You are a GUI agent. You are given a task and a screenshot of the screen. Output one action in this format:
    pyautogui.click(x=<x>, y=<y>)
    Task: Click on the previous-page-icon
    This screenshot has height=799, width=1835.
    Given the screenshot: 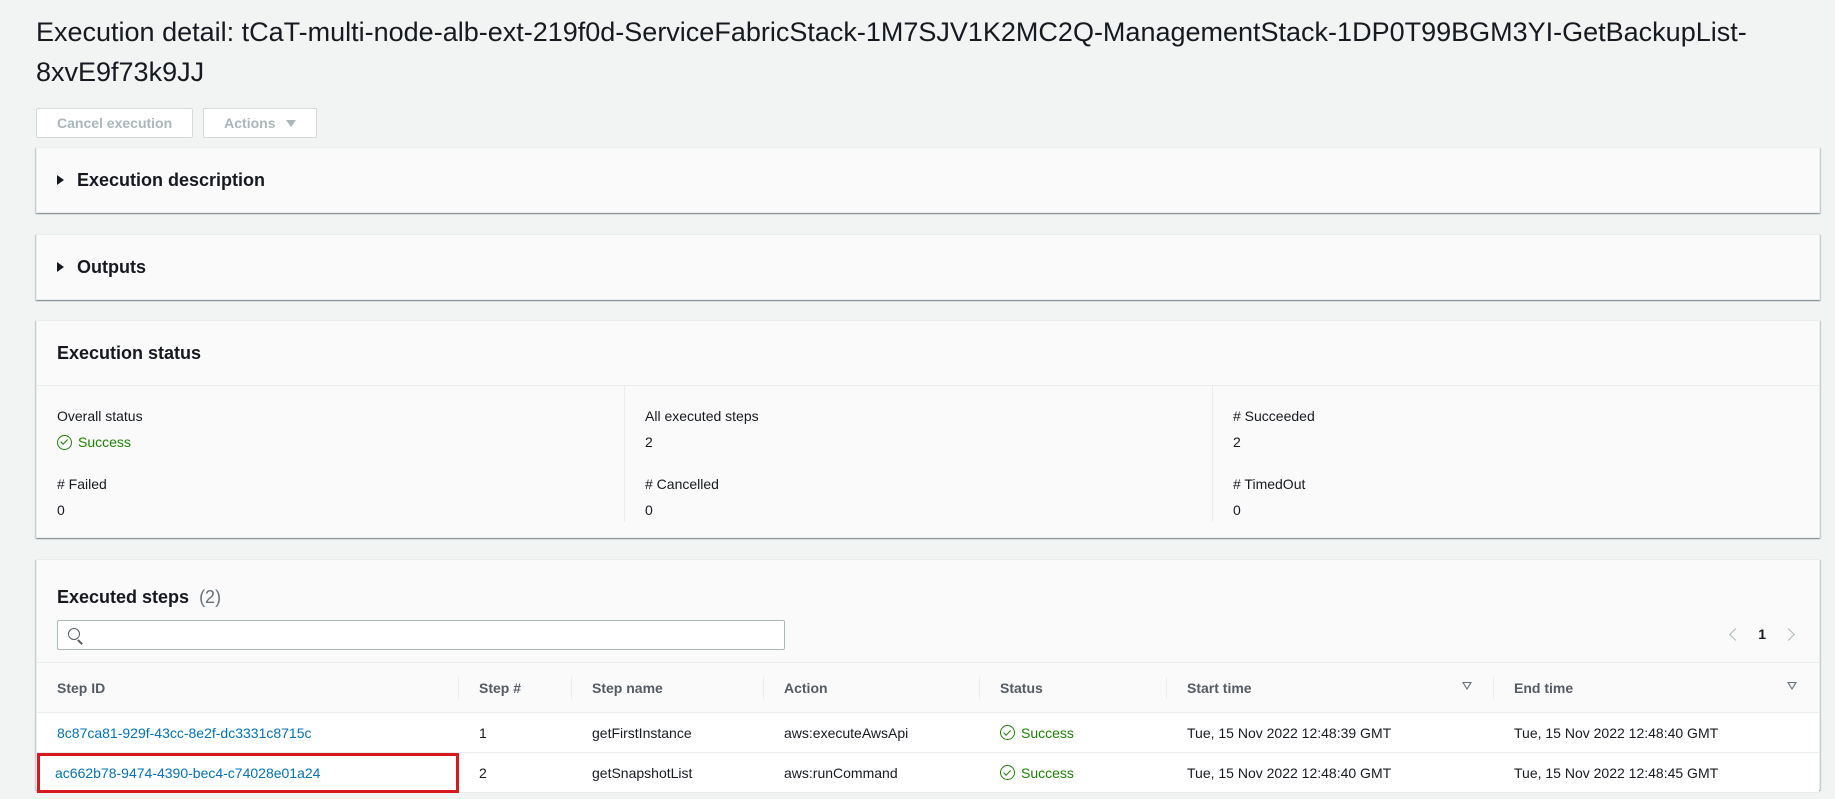 What is the action you would take?
    pyautogui.click(x=1736, y=634)
    